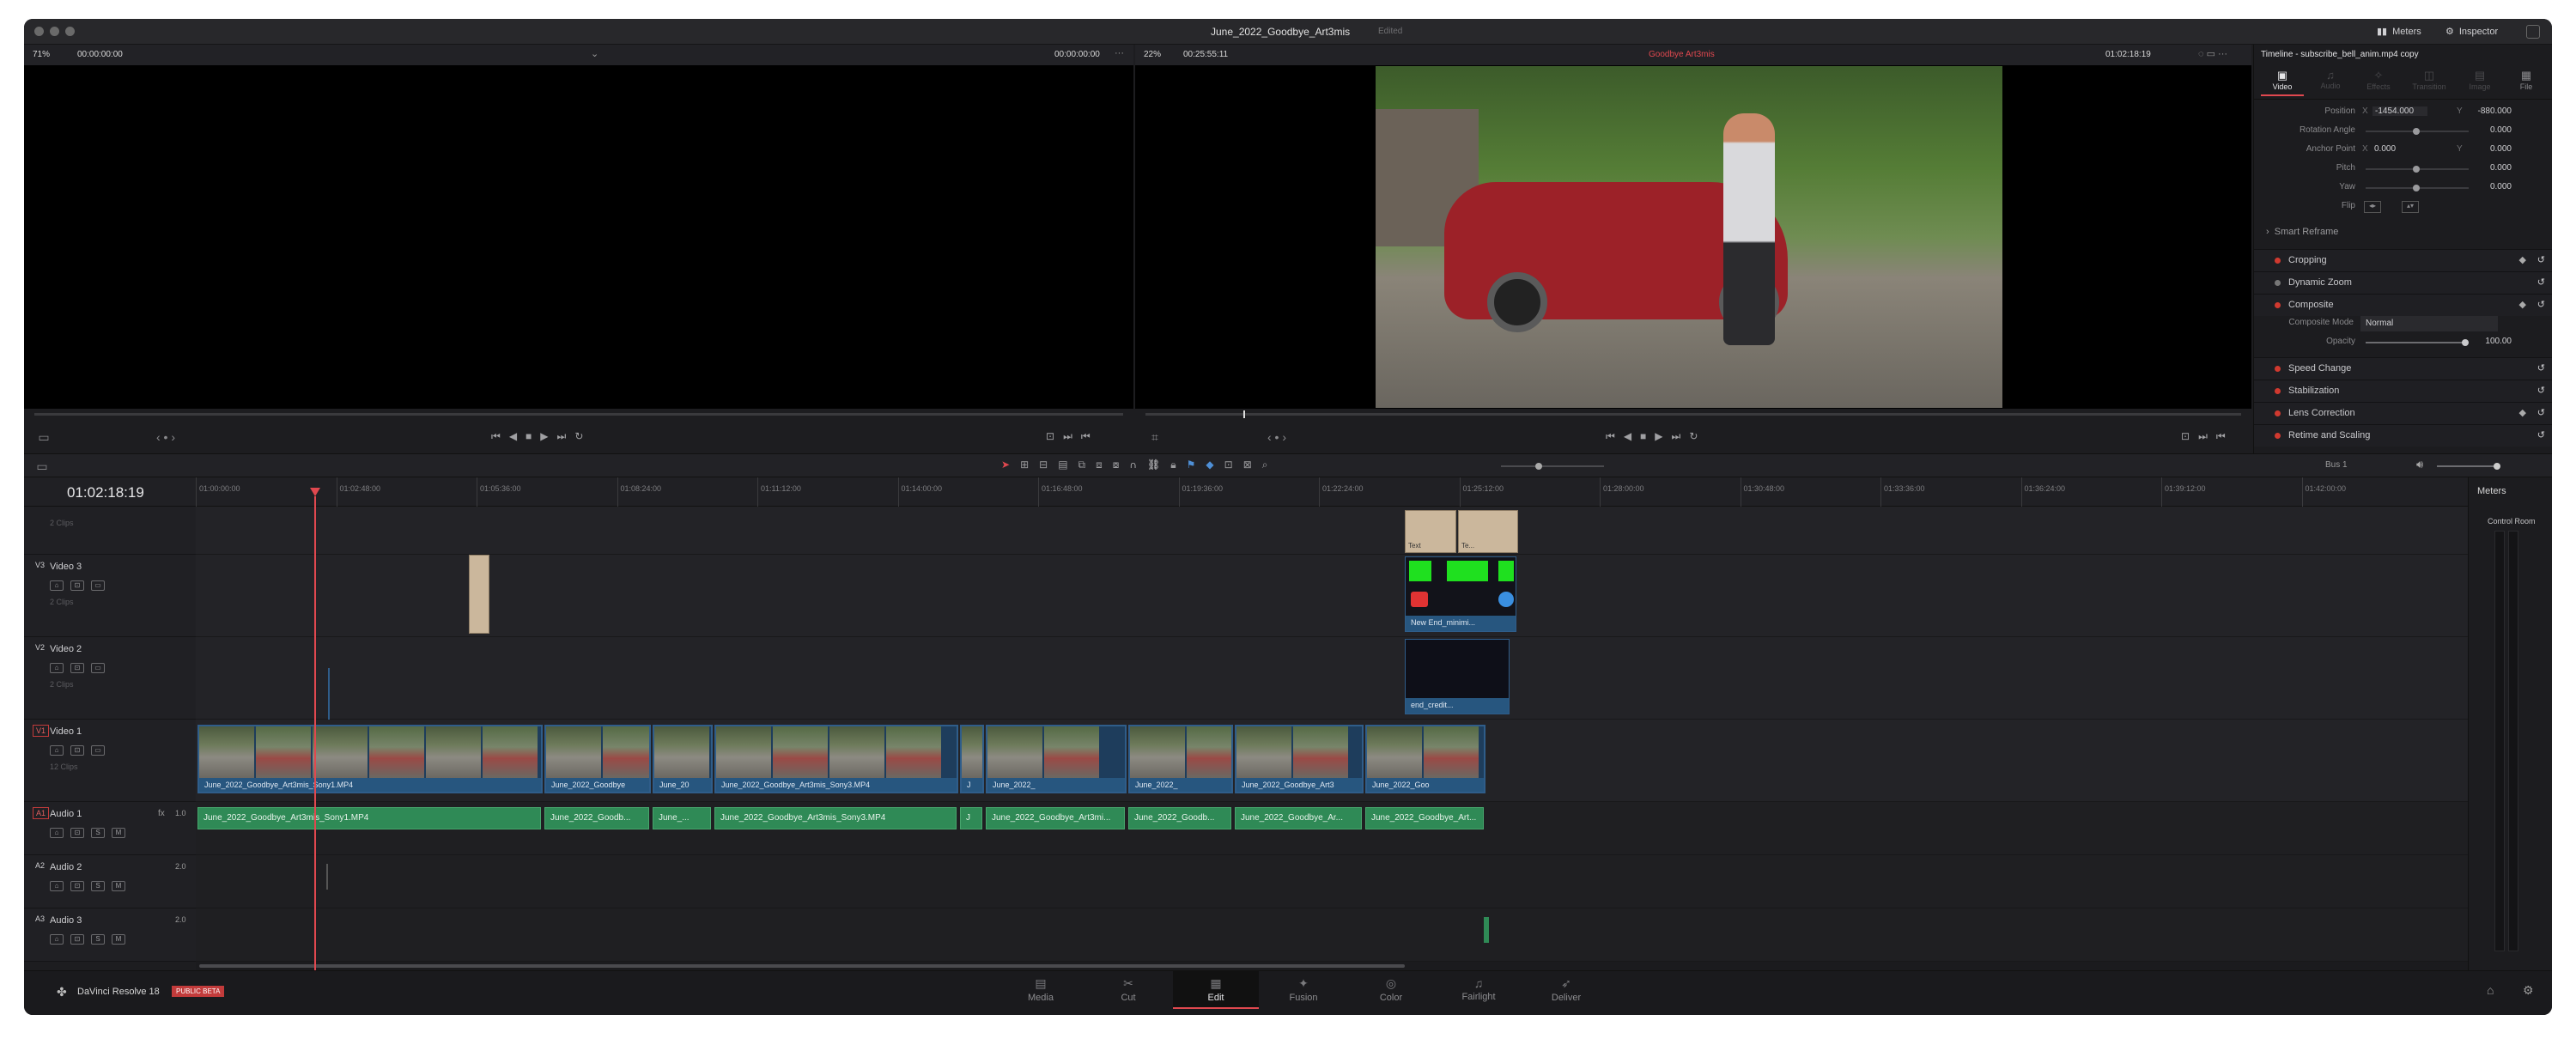 Image resolution: width=2576 pixels, height=1045 pixels. I want to click on short-audio-clip, so click(1486, 930).